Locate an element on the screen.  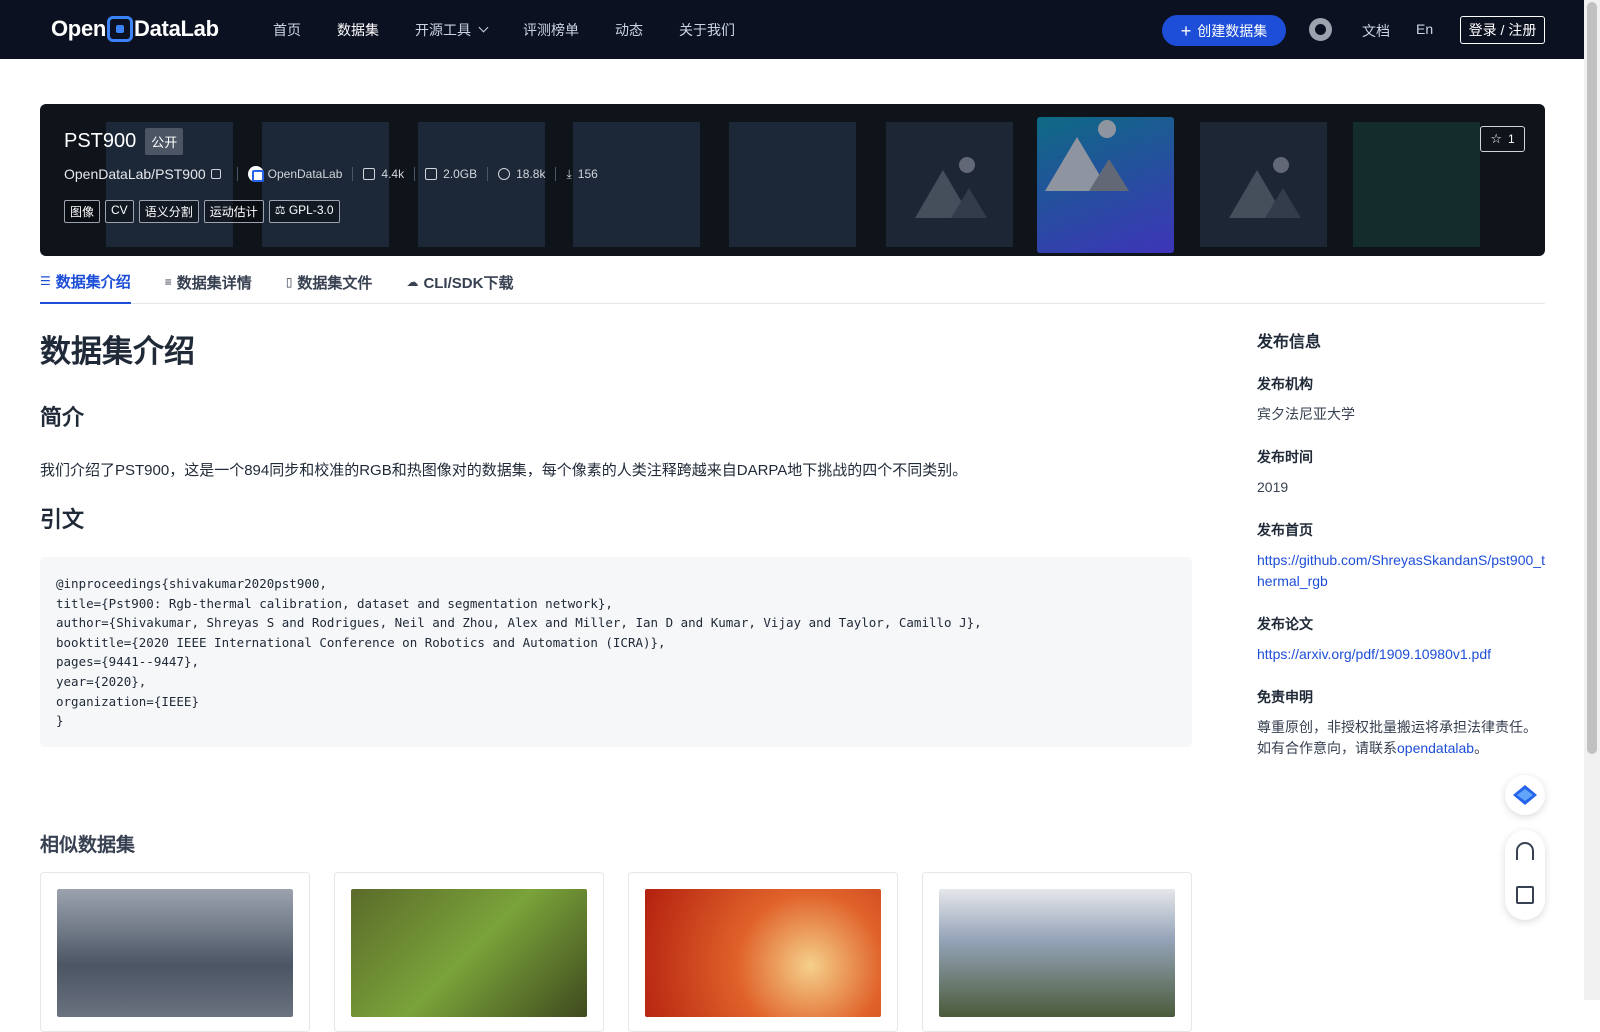
org-avatar-icon is located at coordinates (255, 174).